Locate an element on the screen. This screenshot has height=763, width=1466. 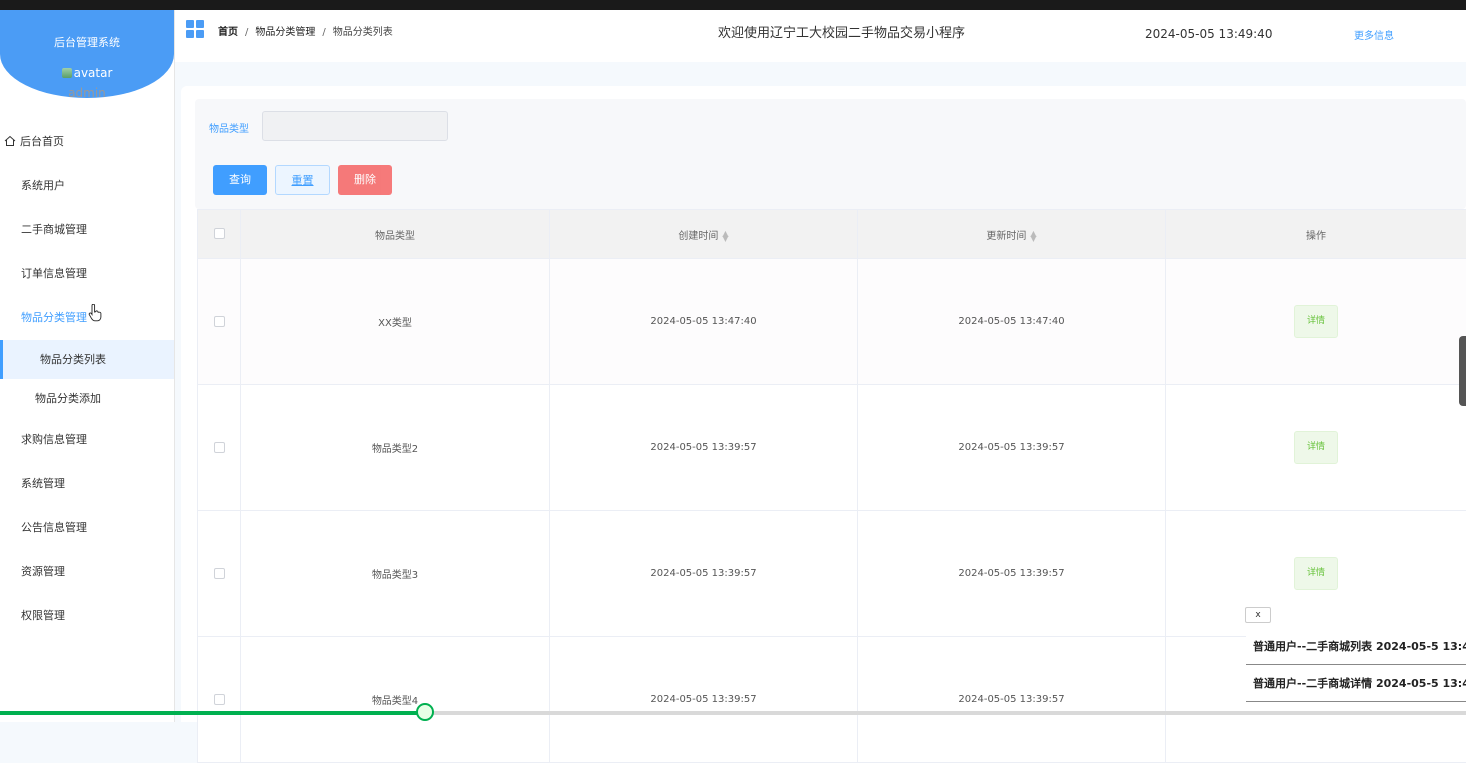
sidebar-item-home: 后台首页 is located at coordinates (87, 142).